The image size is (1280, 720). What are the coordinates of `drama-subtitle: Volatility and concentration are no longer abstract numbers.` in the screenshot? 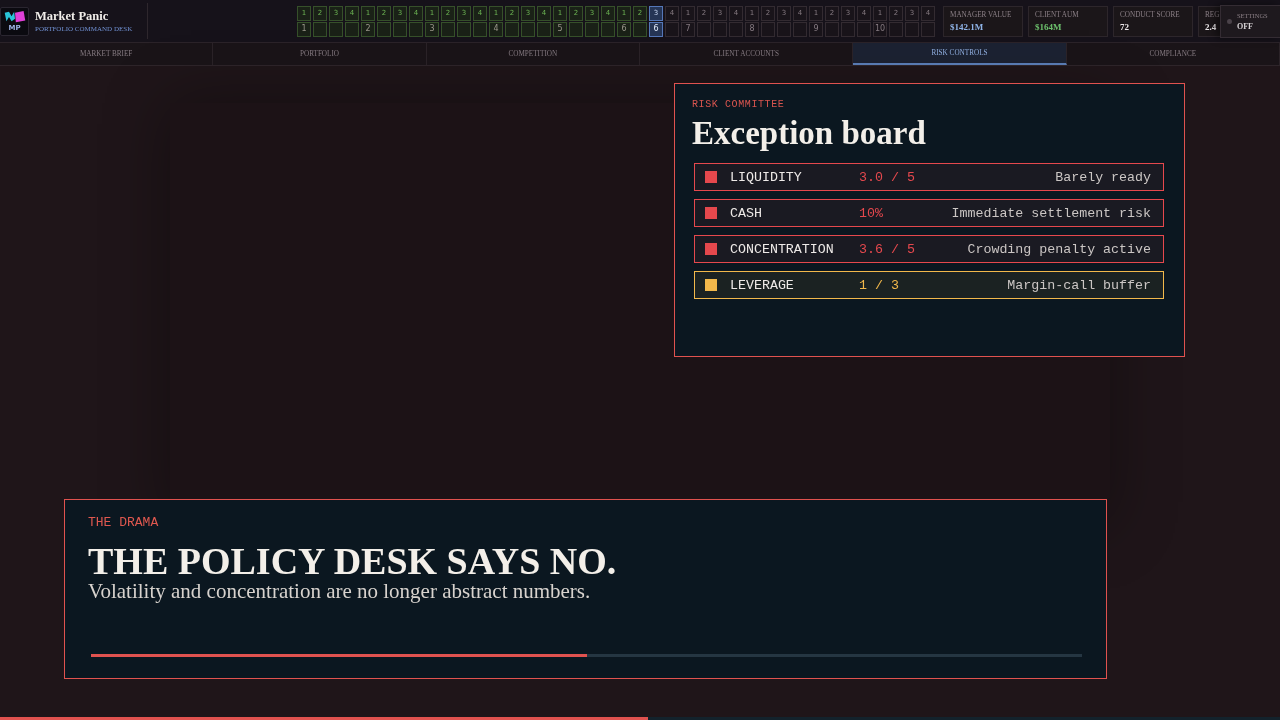 It's located at (340, 591).